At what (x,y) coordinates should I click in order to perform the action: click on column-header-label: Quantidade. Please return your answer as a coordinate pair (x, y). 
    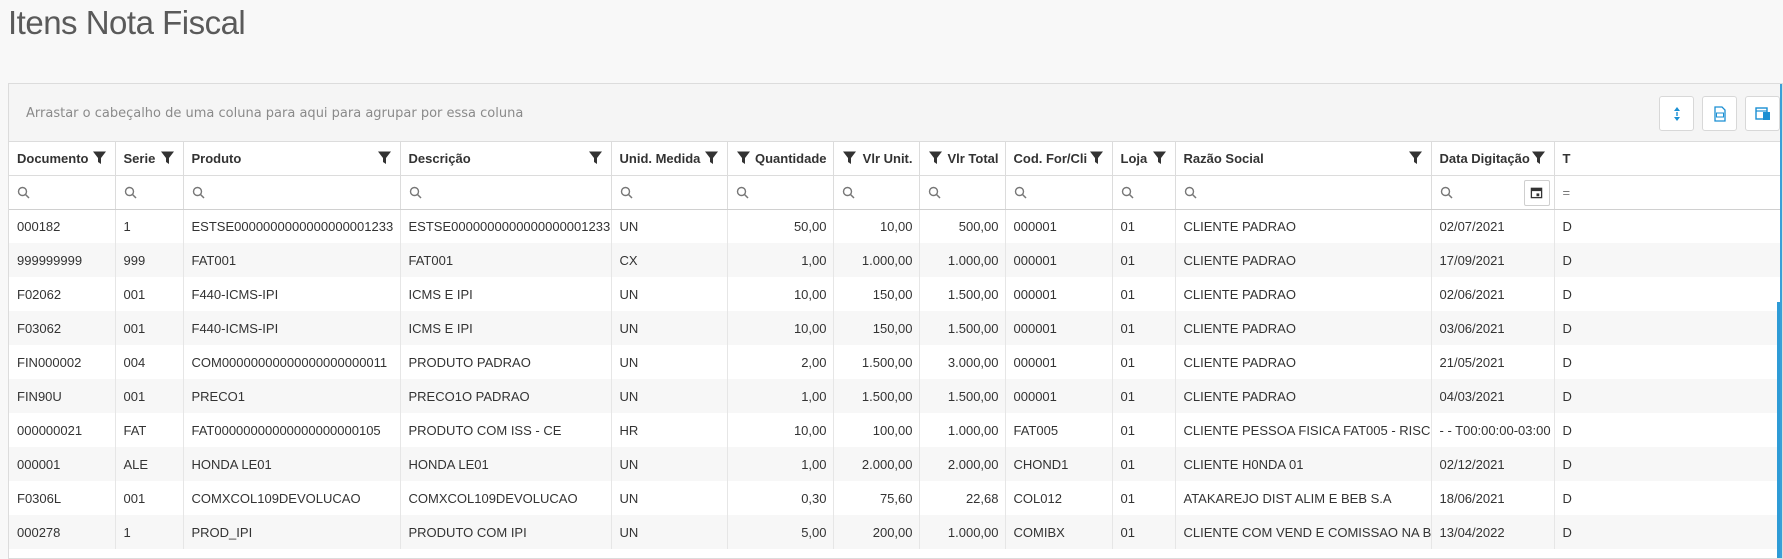
    Looking at the image, I should click on (790, 158).